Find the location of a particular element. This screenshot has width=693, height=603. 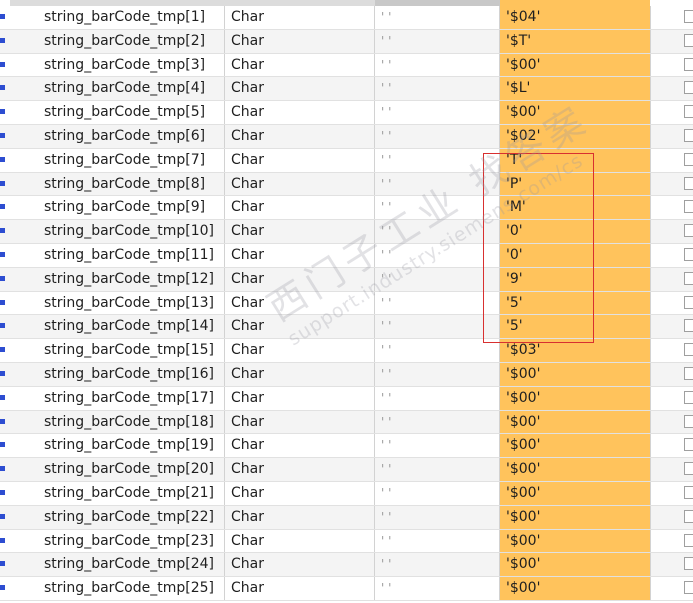

table-row: string_barCode_tmp[22] Char ' ' '$00' is located at coordinates (346, 517).